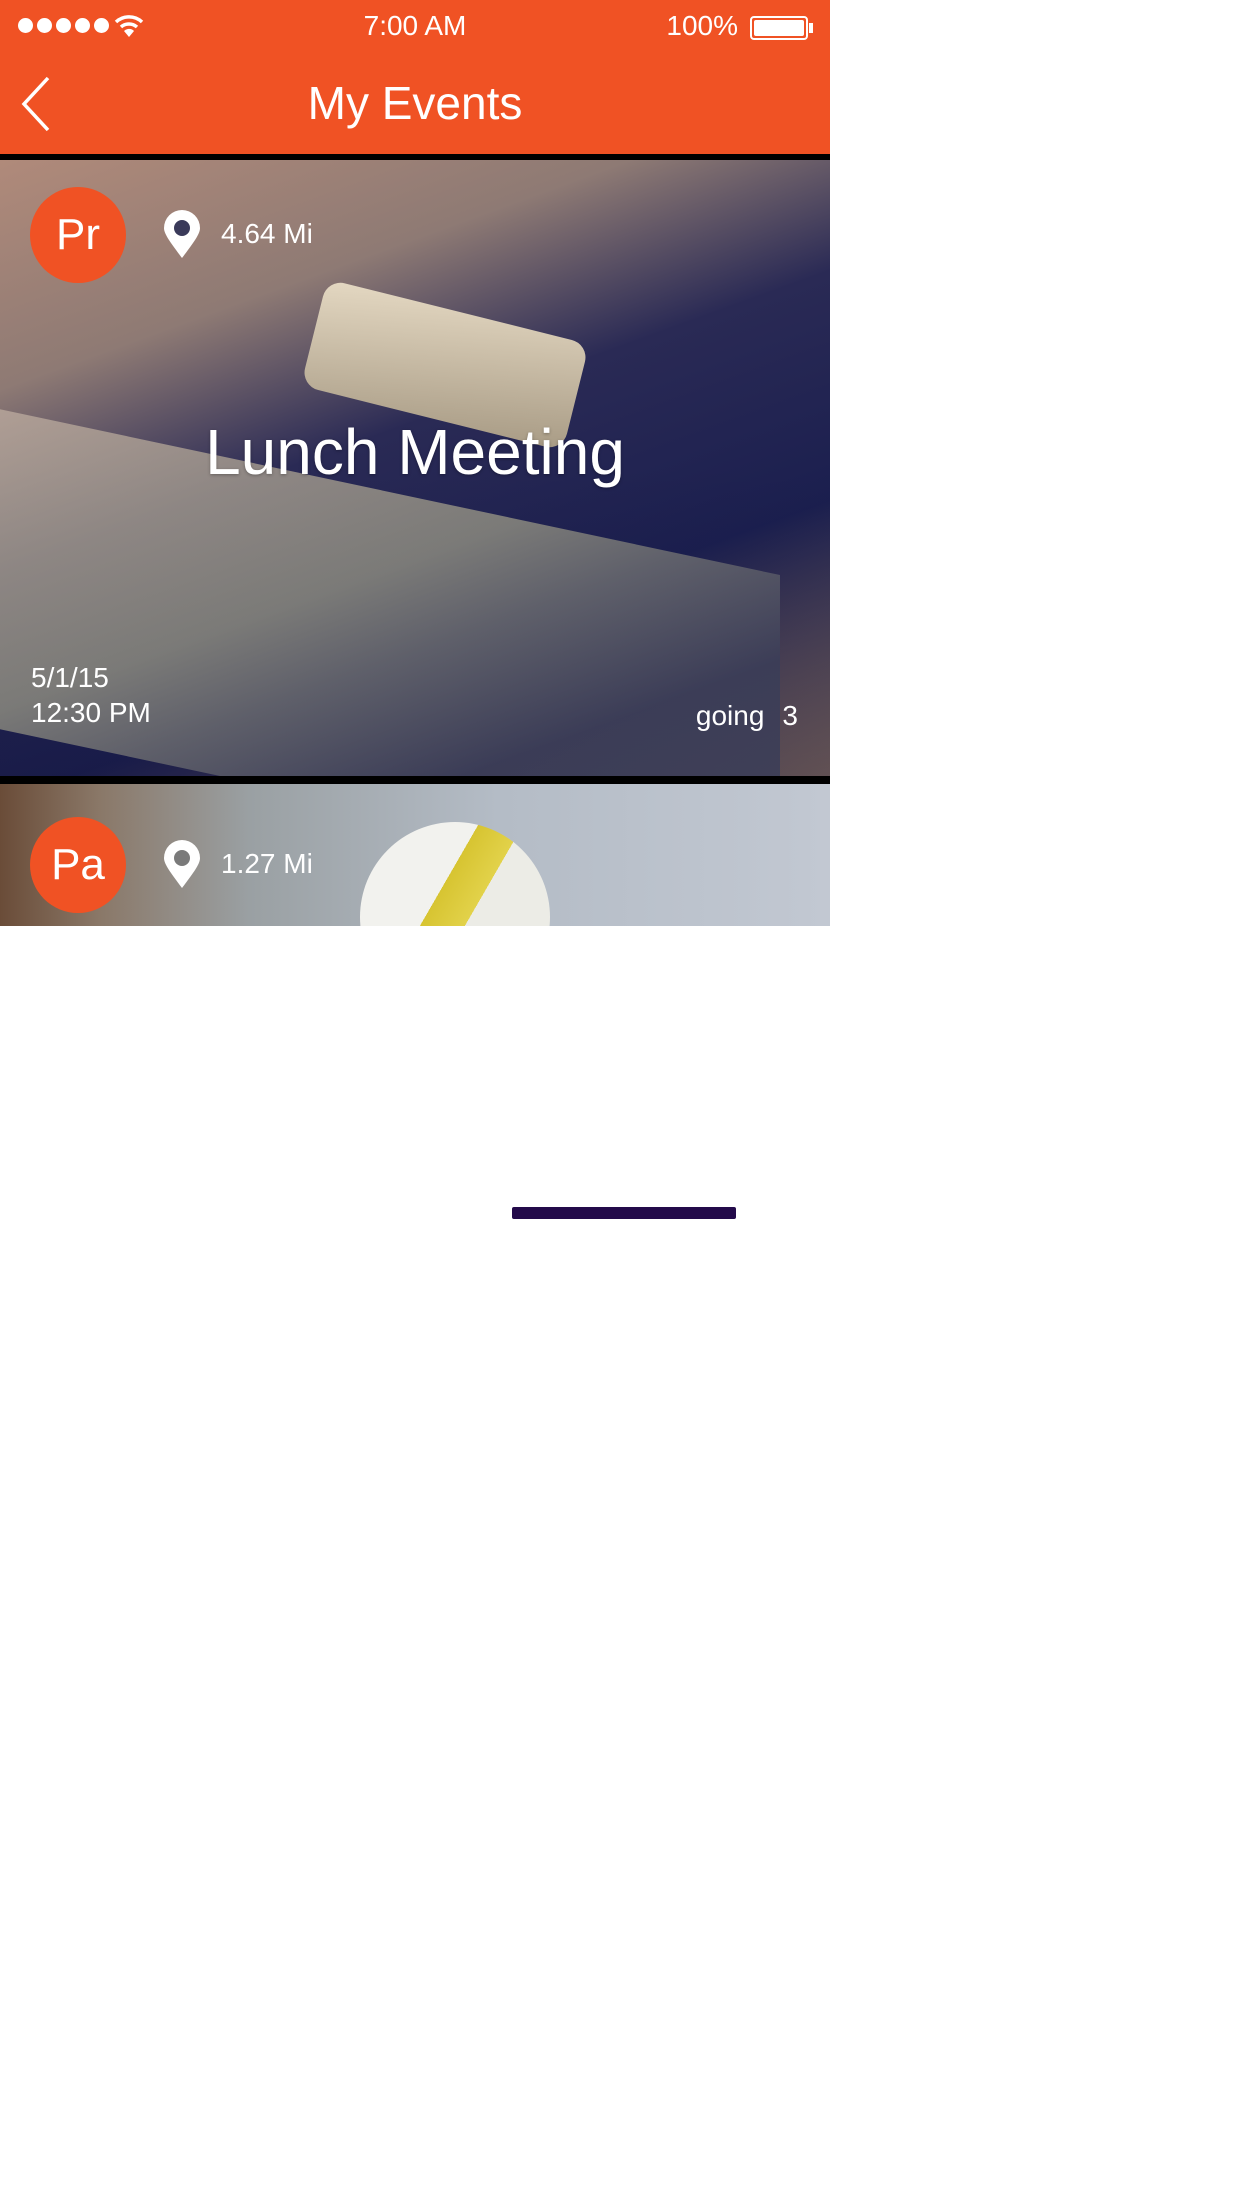 The height and width of the screenshot is (2208, 1244). Describe the element at coordinates (70, 677) in the screenshot. I see `event-date: 5/1/15` at that location.